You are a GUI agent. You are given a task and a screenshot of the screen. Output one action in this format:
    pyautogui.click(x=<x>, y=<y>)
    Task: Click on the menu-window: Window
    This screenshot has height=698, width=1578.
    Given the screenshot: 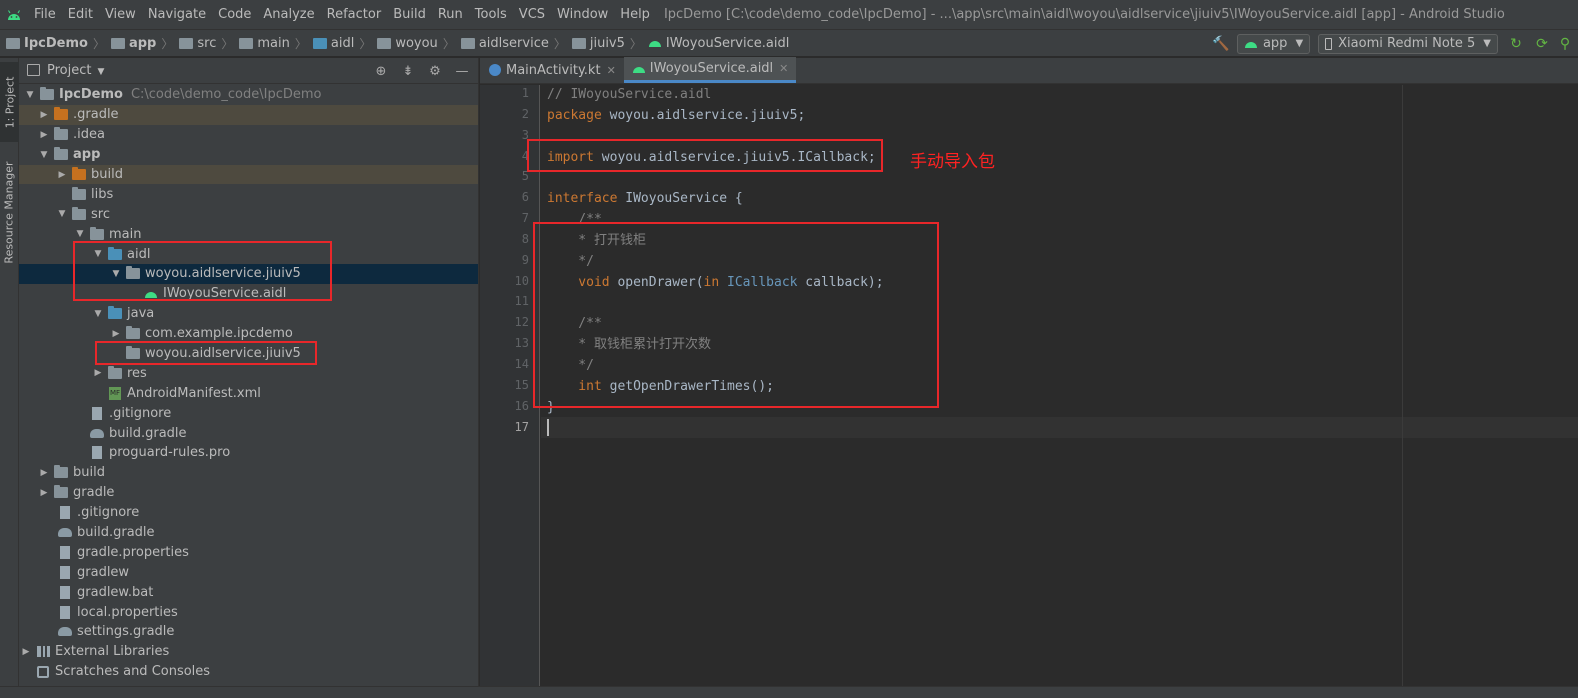 What is the action you would take?
    pyautogui.click(x=582, y=14)
    